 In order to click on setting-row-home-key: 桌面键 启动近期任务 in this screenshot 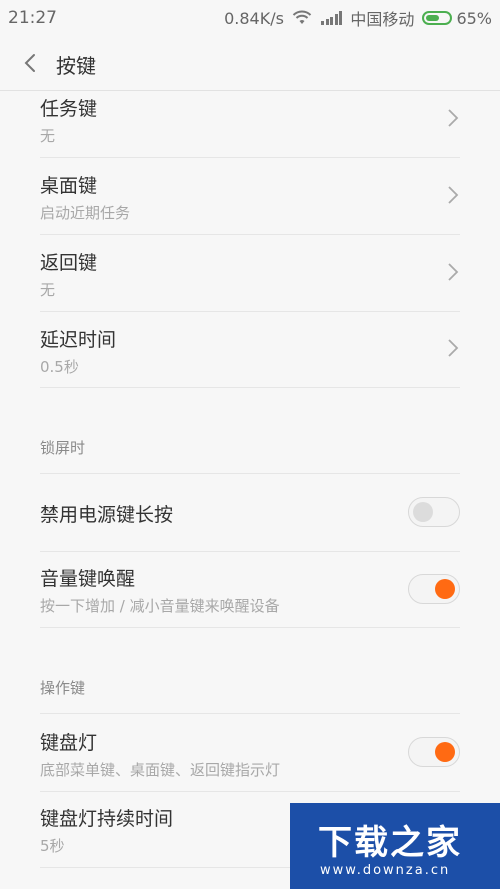, I will do `click(250, 196)`.